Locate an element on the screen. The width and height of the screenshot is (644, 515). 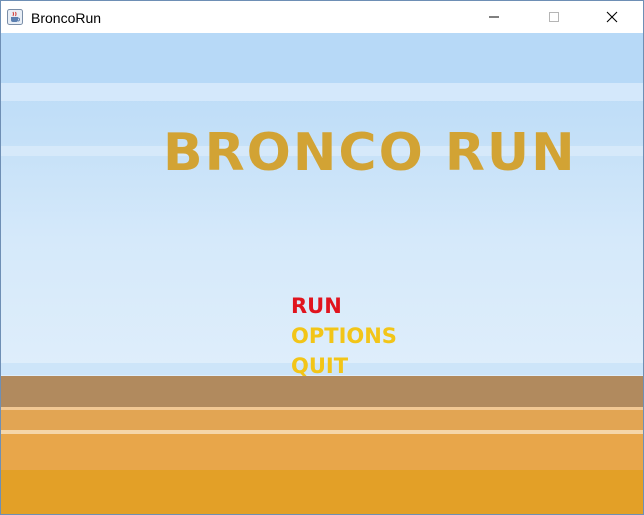
main-menu: RUN OPTIONS QUIT is located at coordinates (344, 336).